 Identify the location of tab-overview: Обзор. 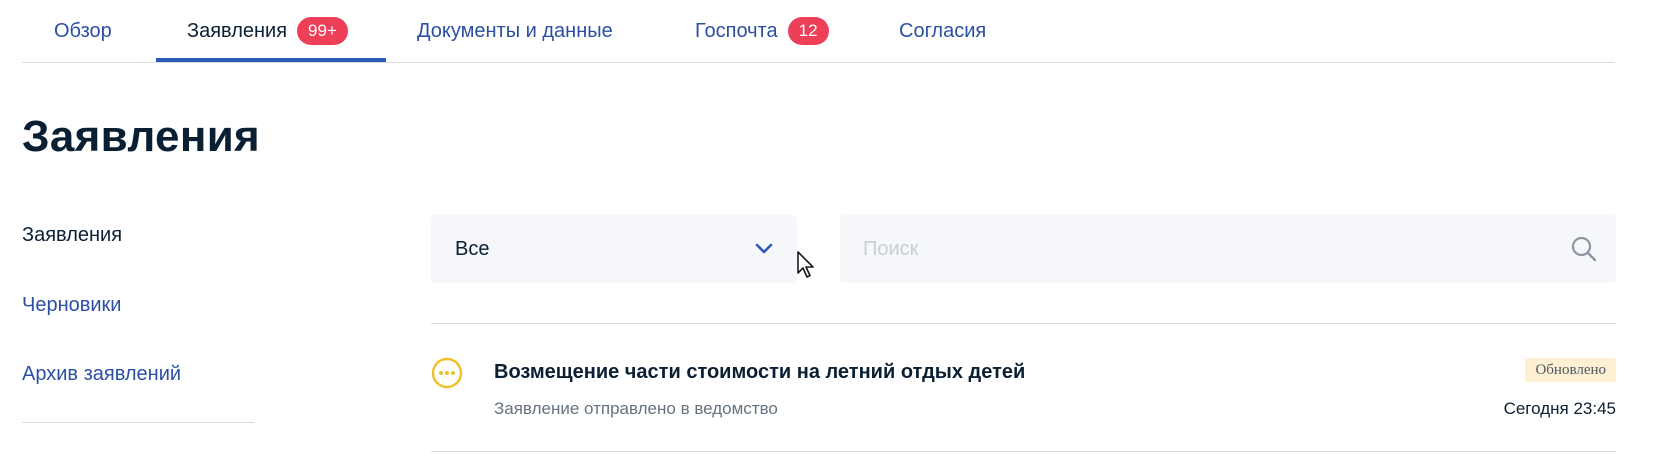
(83, 31).